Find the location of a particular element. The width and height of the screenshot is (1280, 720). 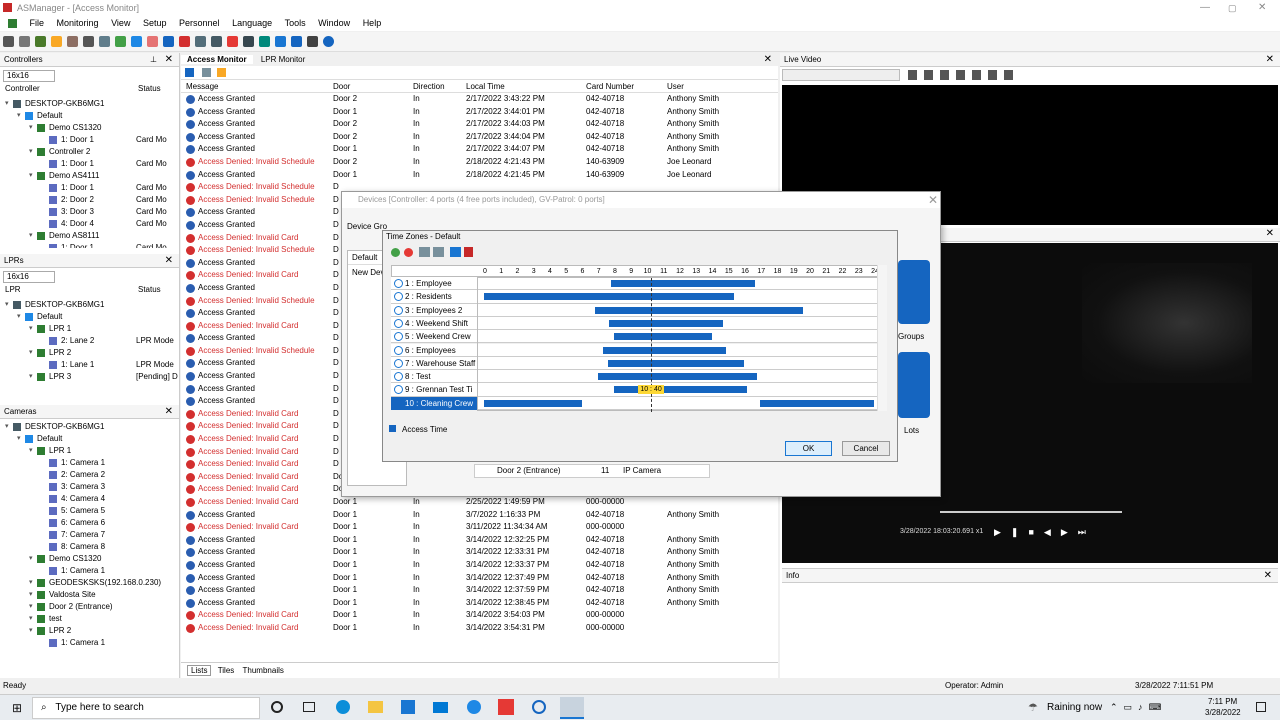

cortana-icon is located at coordinates (277, 707).